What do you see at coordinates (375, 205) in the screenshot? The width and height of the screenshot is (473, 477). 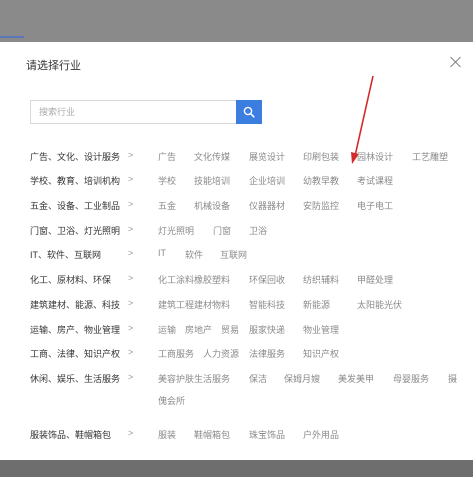 I see `subcategory-item: 电子电工` at bounding box center [375, 205].